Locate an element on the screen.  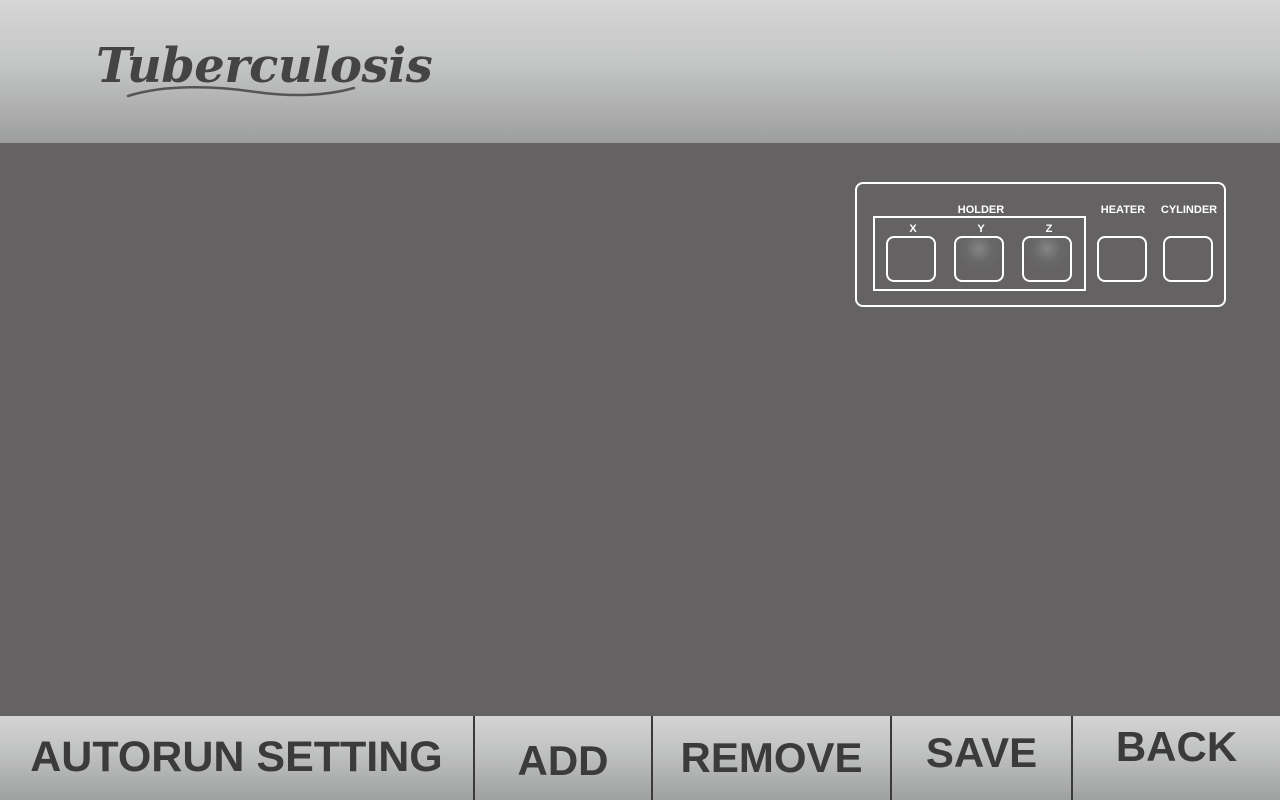
cylinder-indicator is located at coordinates (1188, 259).